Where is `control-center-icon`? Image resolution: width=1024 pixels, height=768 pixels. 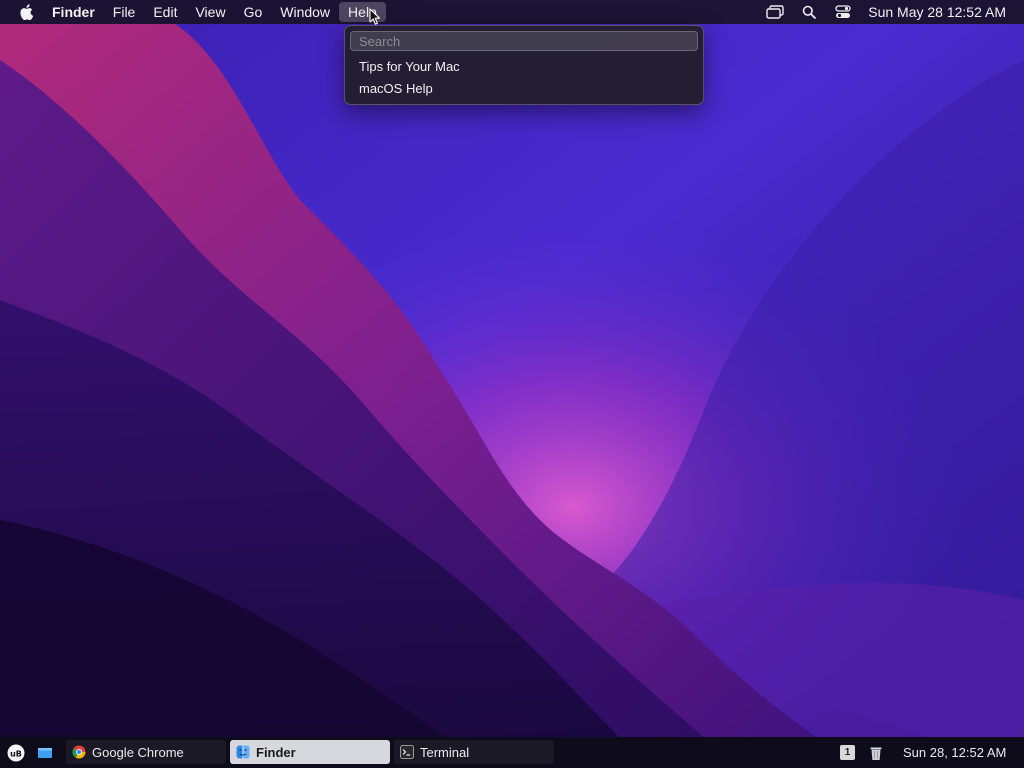 control-center-icon is located at coordinates (843, 12).